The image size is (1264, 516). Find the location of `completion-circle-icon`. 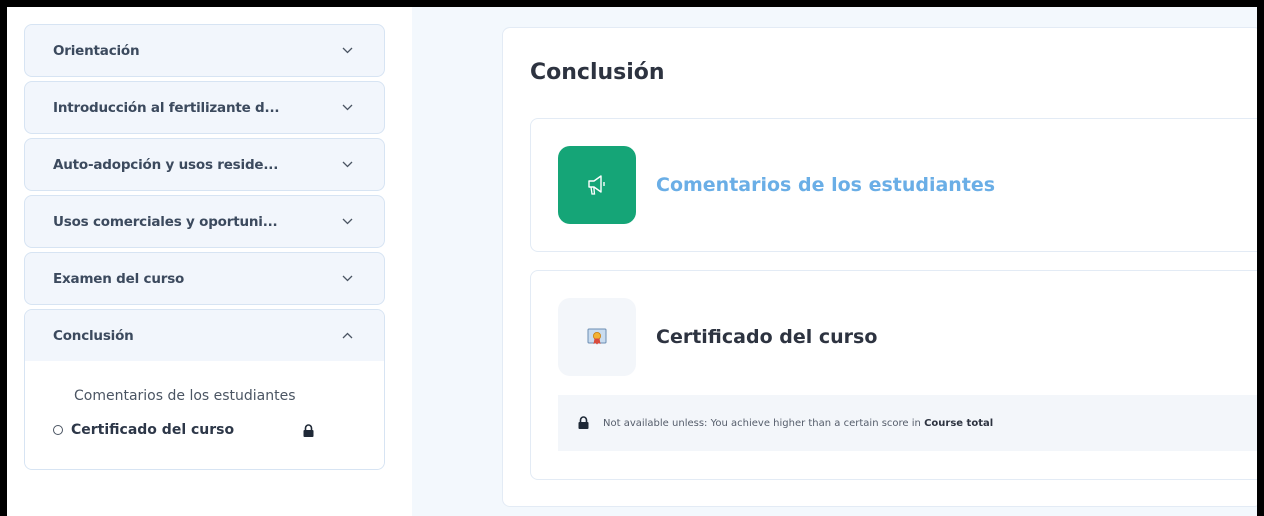

completion-circle-icon is located at coordinates (58, 430).